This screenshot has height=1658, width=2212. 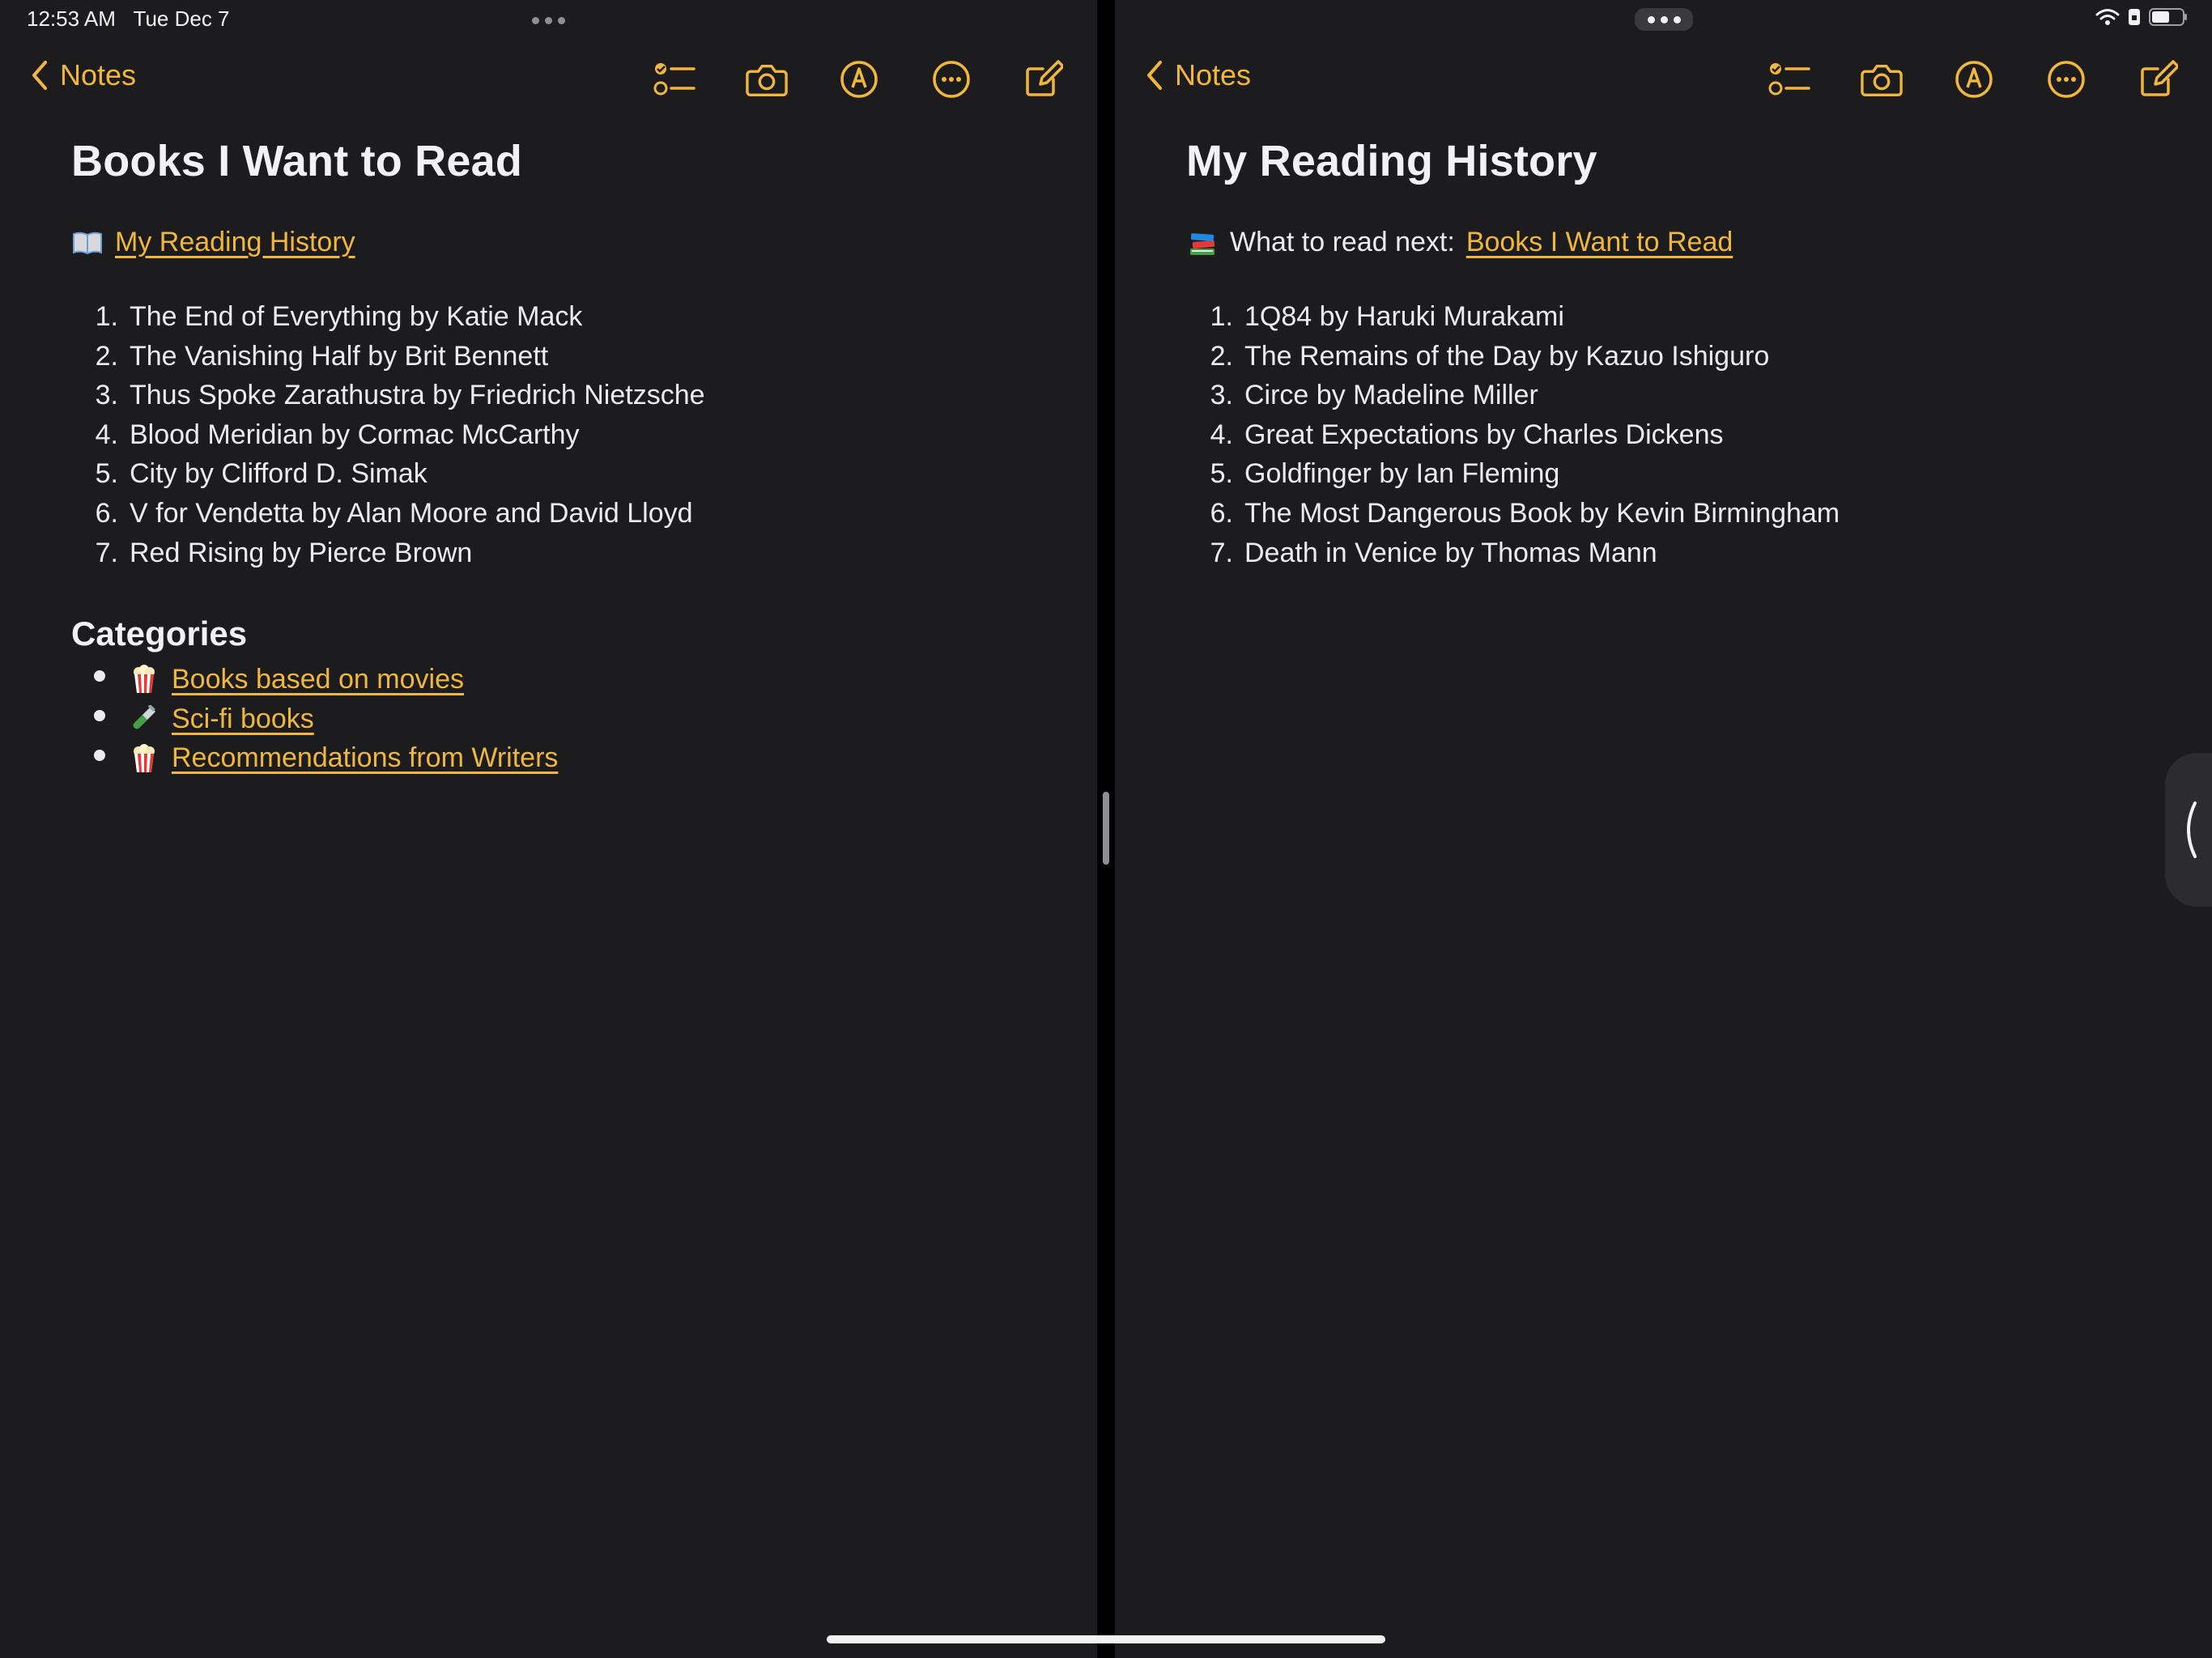 I want to click on lock-rotation-icon, so click(x=2134, y=17).